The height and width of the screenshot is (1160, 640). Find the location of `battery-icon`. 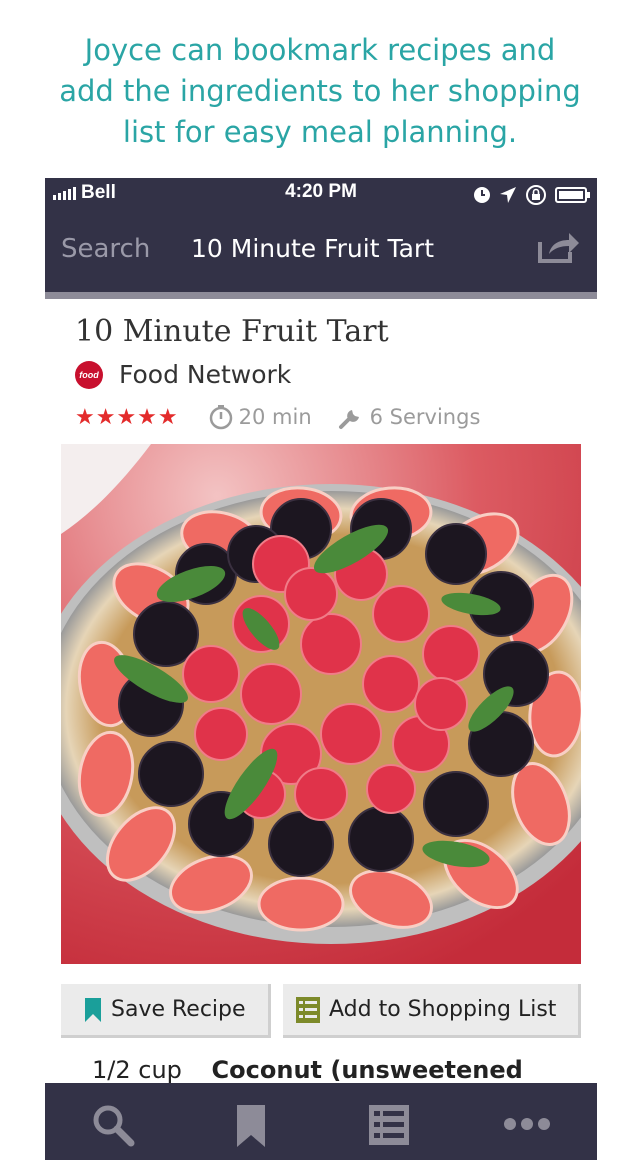

battery-icon is located at coordinates (572, 195).